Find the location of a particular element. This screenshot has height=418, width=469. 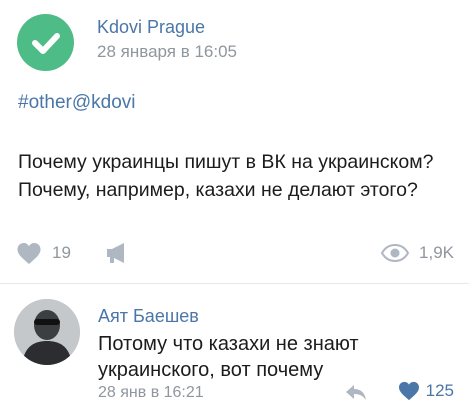

reply-button is located at coordinates (356, 394).